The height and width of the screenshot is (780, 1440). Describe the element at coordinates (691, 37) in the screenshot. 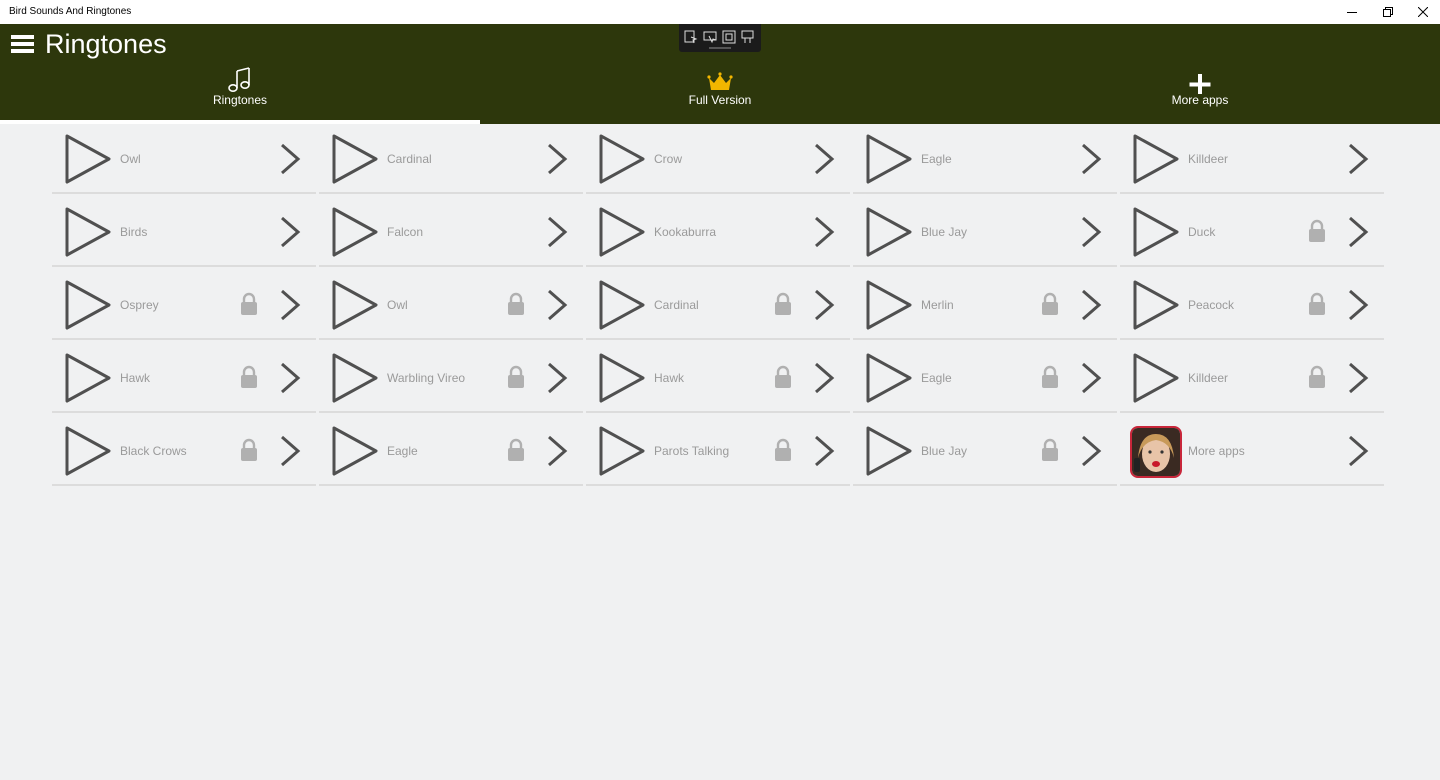

I see `select-element-icon` at that location.